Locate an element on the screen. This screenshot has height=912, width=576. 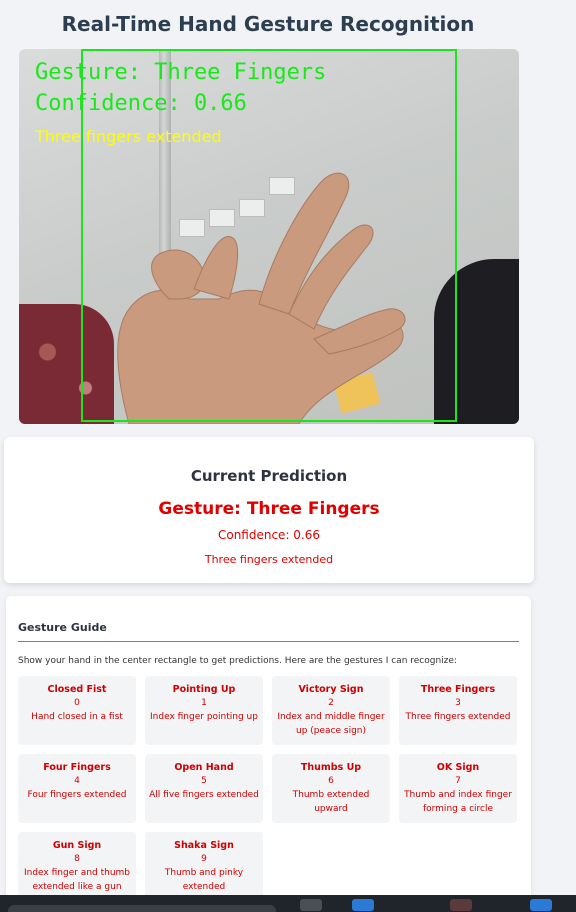
prediction-confidence: Confidence: 0.66 is located at coordinates (269, 535).